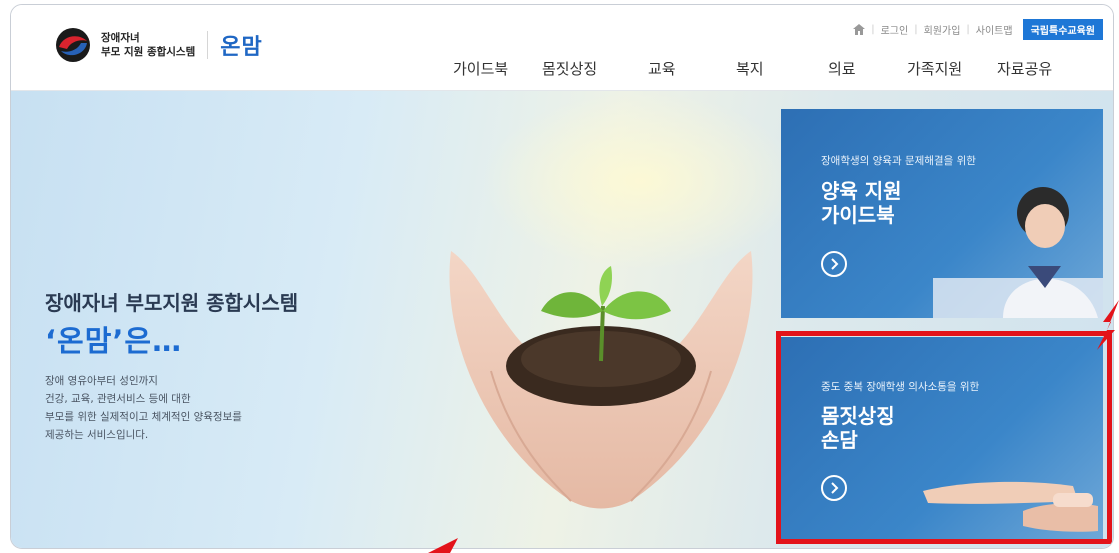  I want to click on guidebook-card: 장애학생의 양육과 문제해결을 위한 양육 지원 가이드북, so click(942, 213).